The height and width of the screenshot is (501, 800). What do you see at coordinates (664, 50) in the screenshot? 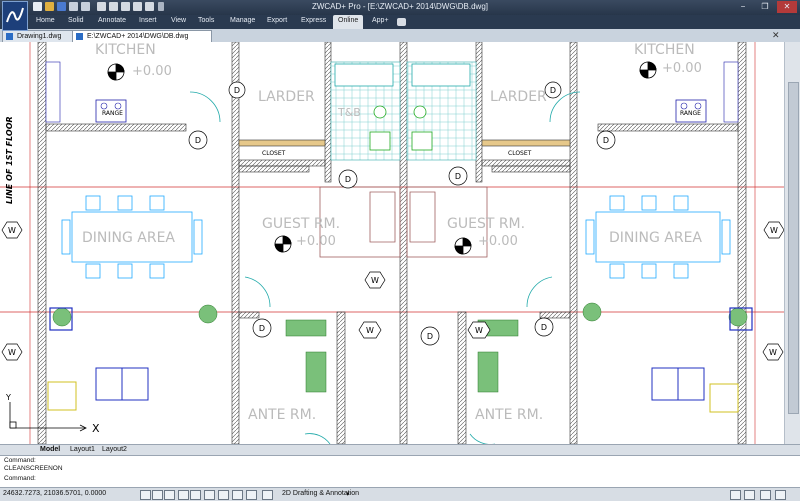
I see `room-label-kitchen-right: KITCHEN` at bounding box center [664, 50].